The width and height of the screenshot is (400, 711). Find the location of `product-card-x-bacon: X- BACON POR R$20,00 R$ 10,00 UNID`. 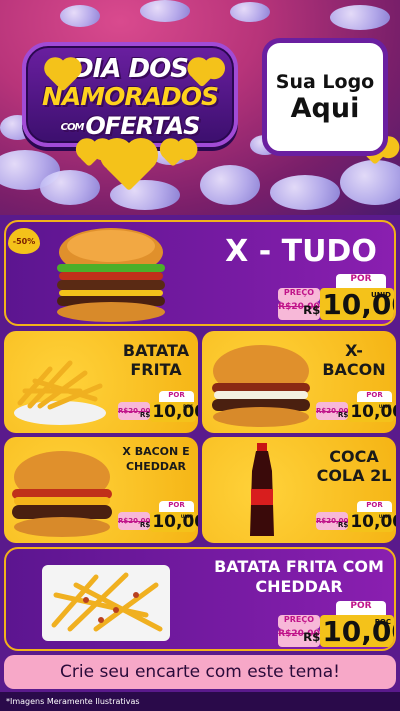

product-card-x-bacon: X- BACON POR R$20,00 R$ 10,00 UNID is located at coordinates (299, 382).